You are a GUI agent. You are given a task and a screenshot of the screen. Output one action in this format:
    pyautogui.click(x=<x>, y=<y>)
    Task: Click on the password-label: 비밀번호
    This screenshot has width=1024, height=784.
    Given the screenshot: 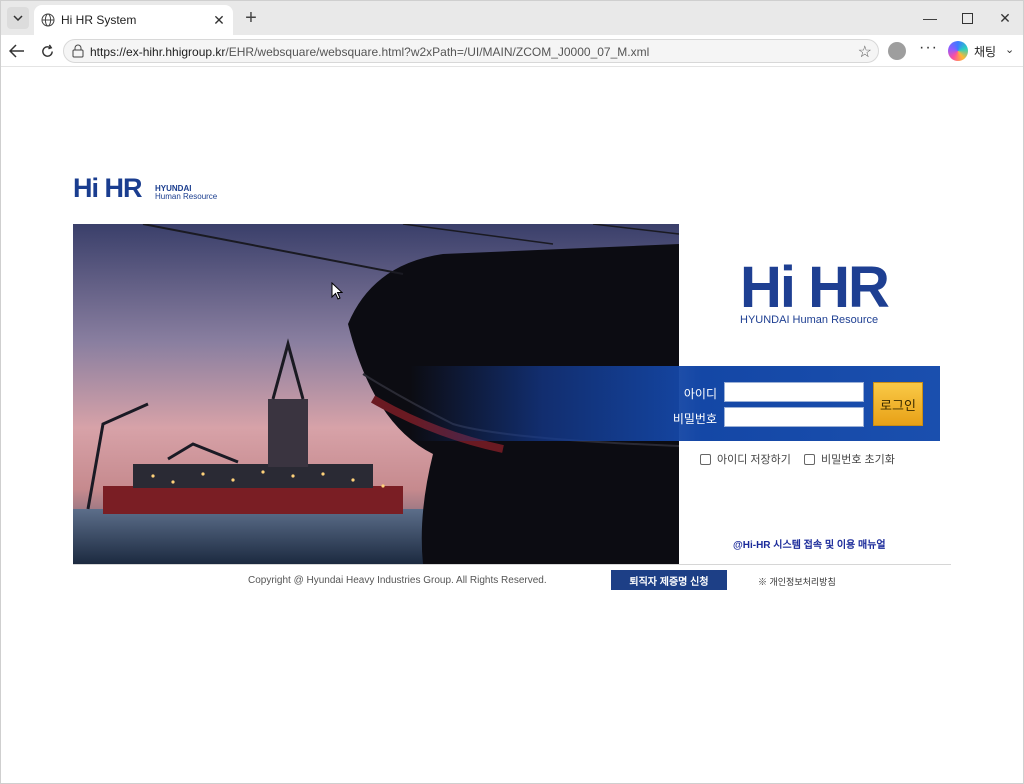 What is the action you would take?
    pyautogui.click(x=694, y=419)
    